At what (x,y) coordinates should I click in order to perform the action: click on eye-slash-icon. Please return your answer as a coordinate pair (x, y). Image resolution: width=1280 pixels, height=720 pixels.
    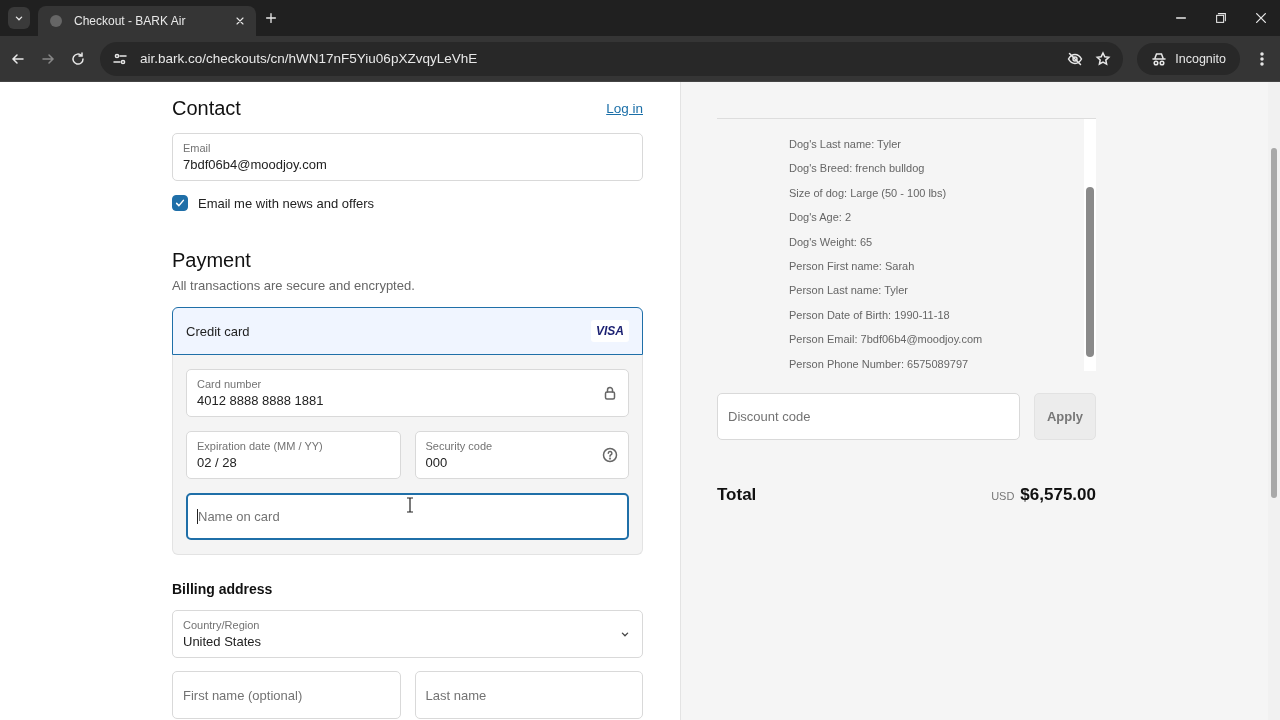
    Looking at the image, I should click on (1075, 58).